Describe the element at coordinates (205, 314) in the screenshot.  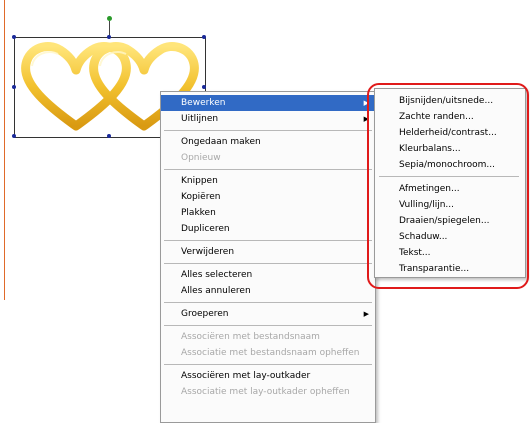
I see `menu-item-label: Groeperen` at that location.